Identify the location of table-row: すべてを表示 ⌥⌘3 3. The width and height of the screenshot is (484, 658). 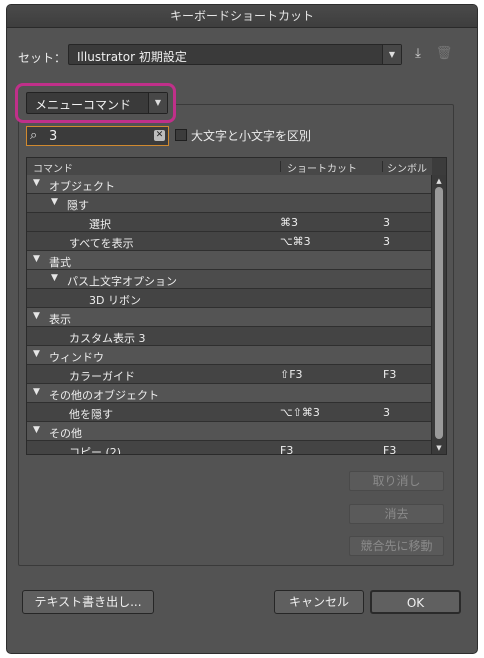
(229, 241).